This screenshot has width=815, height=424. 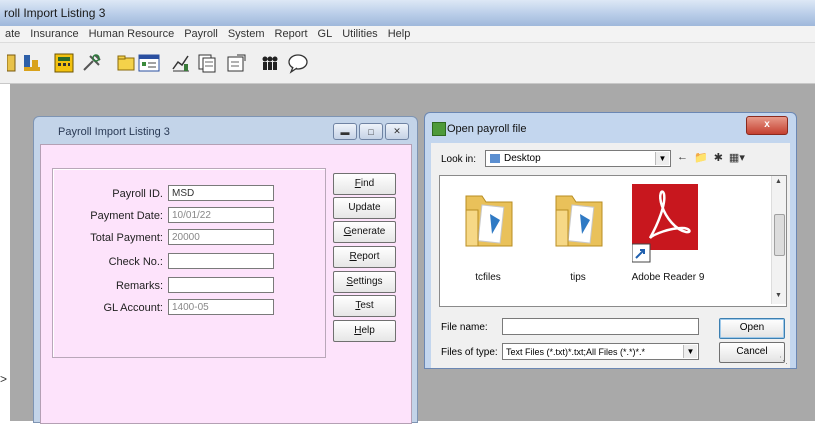 What do you see at coordinates (578, 277) in the screenshot?
I see `file-name-tips: tips` at bounding box center [578, 277].